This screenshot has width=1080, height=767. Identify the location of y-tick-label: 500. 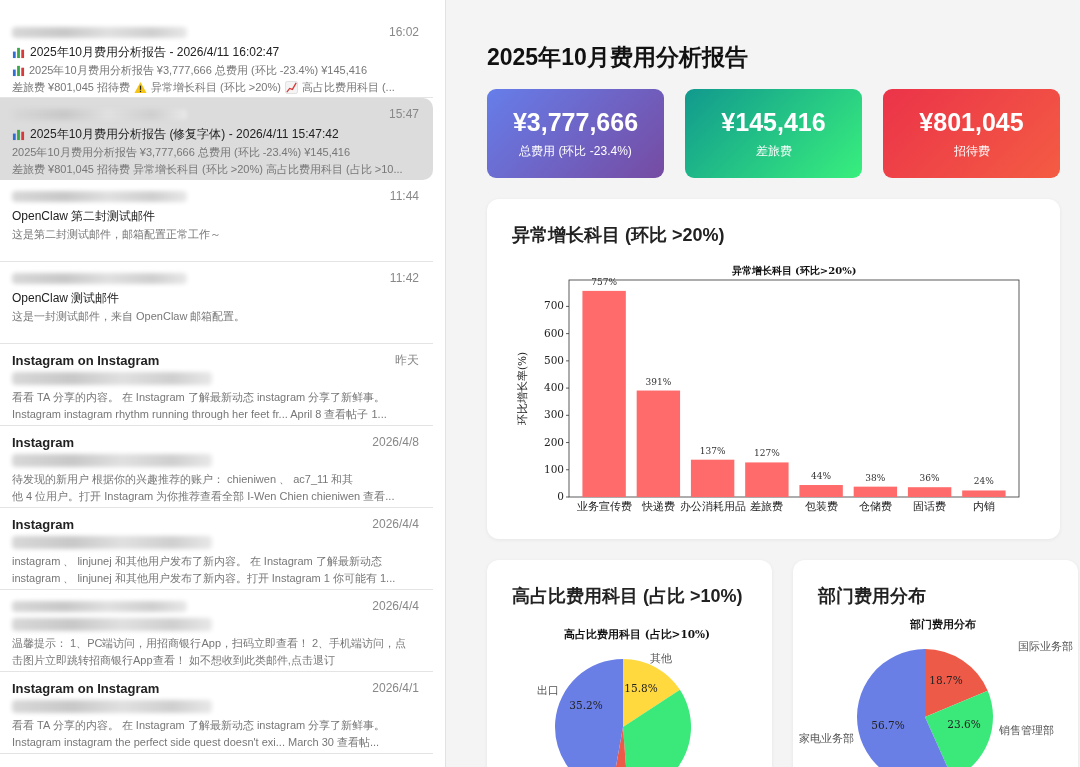
(553, 359).